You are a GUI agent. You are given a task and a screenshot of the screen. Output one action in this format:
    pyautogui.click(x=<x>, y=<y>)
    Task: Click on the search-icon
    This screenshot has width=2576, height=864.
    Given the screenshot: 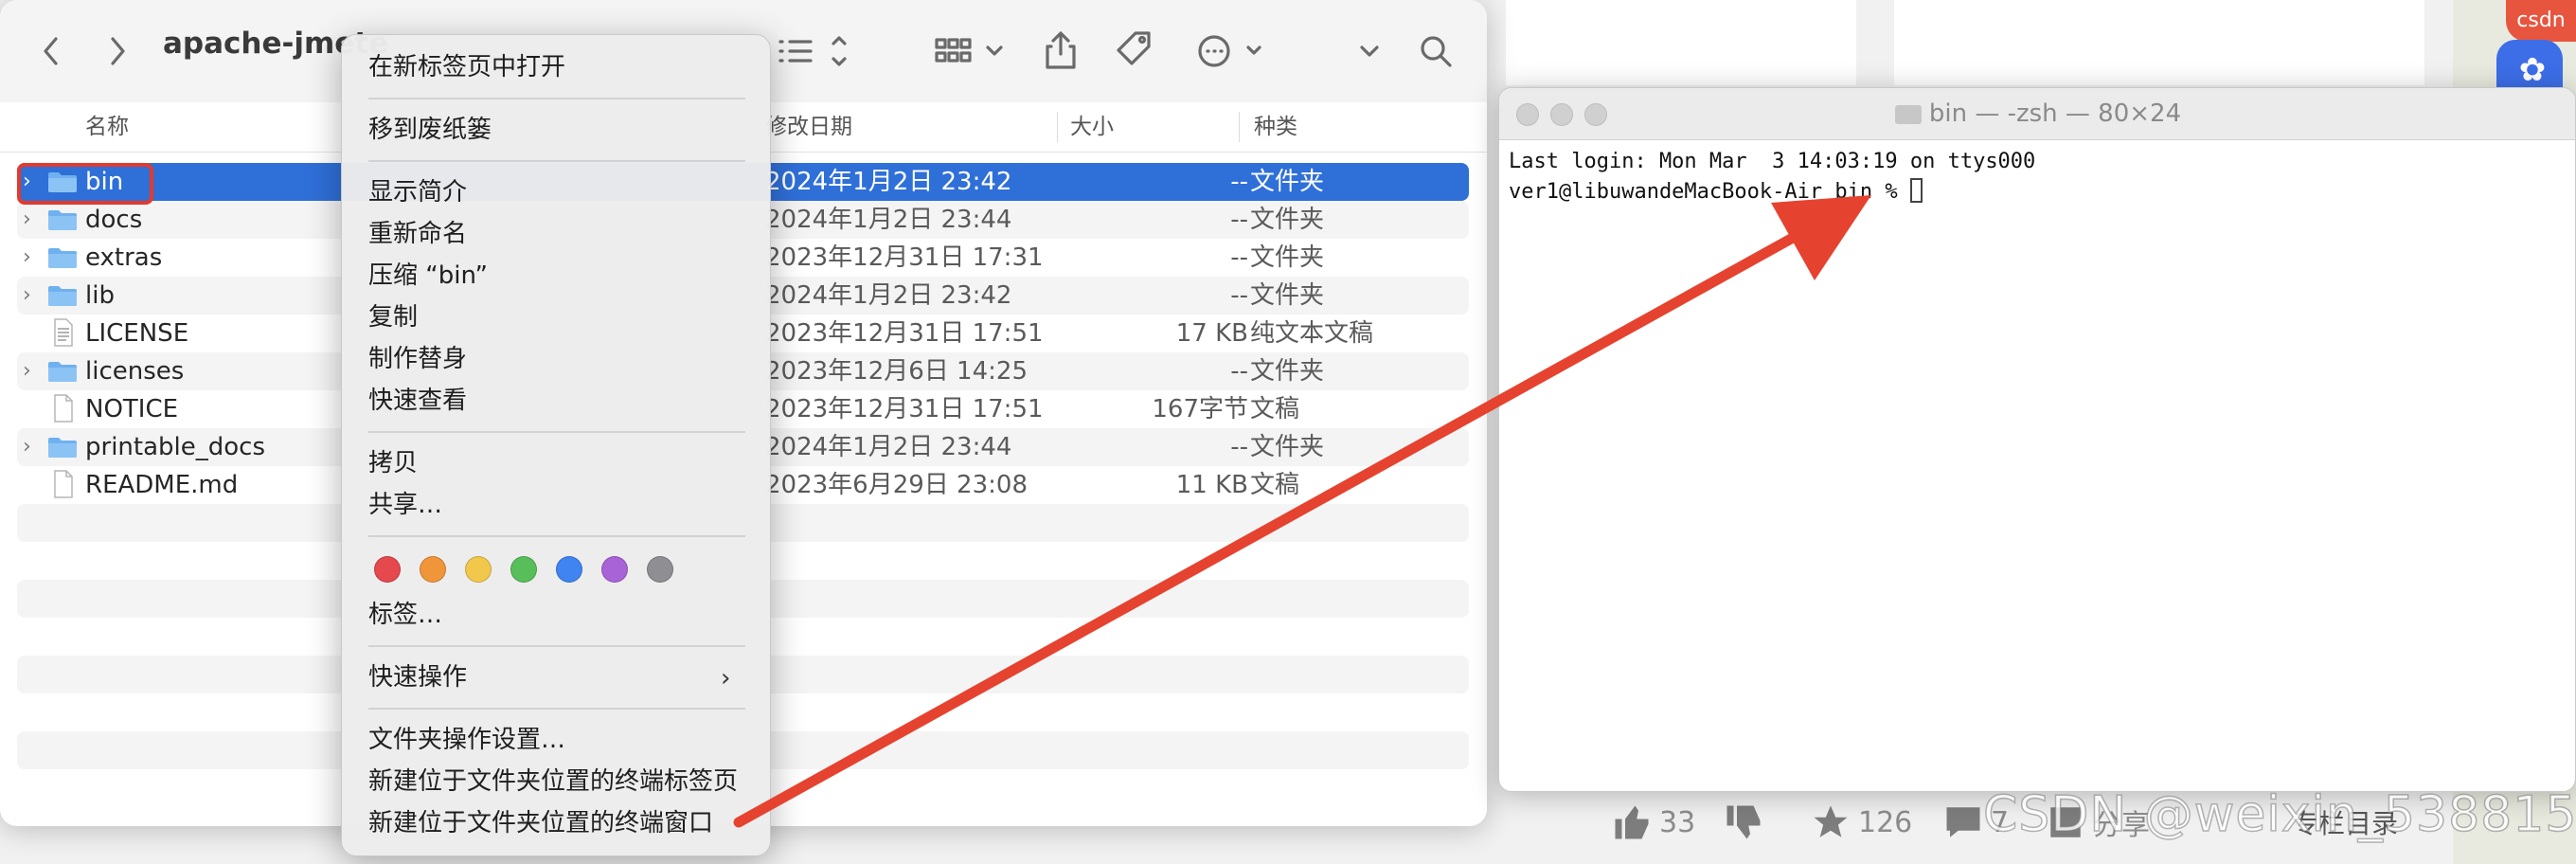 What is the action you would take?
    pyautogui.click(x=1436, y=51)
    